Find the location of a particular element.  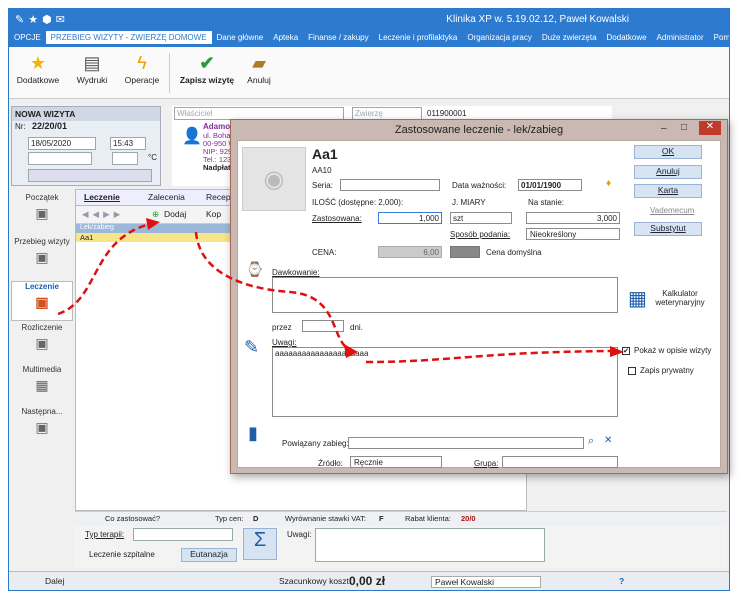

arrow-to-add is located at coordinates (104, 269).